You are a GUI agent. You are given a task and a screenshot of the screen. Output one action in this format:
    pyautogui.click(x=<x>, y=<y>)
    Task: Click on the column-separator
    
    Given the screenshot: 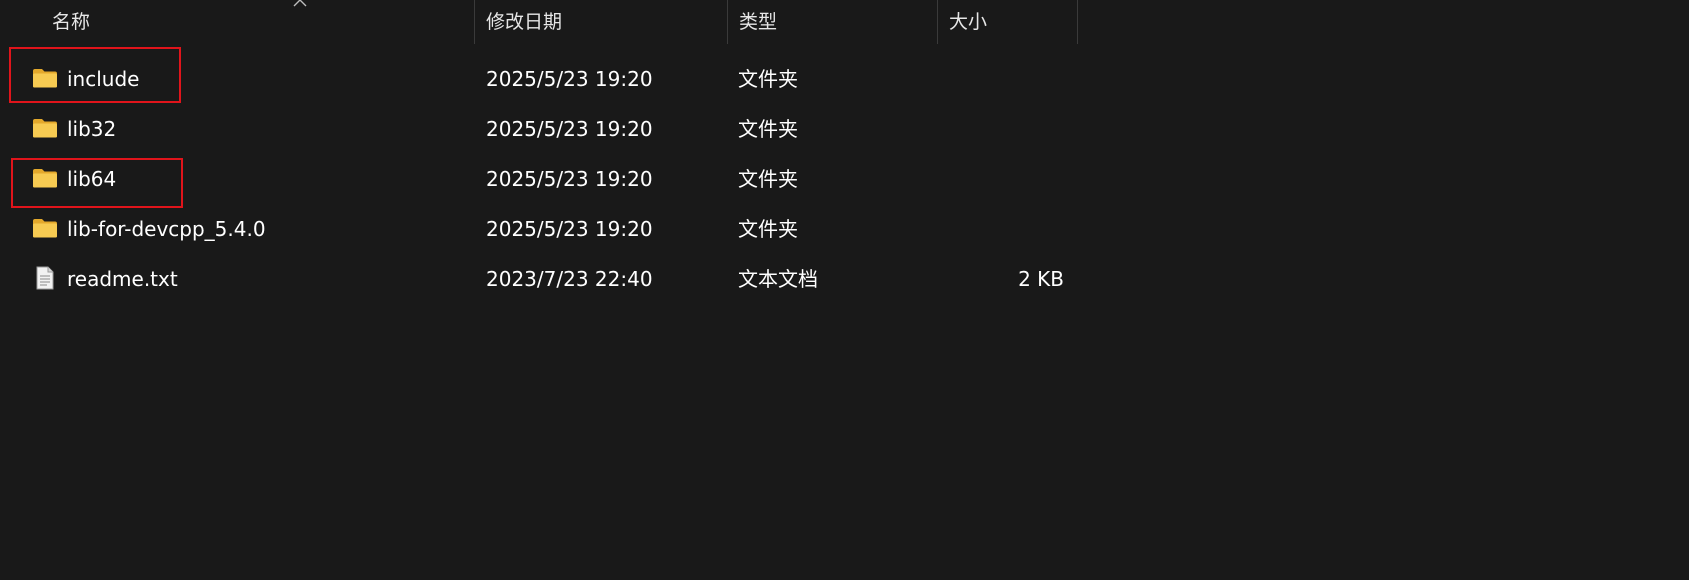 What is the action you would take?
    pyautogui.click(x=1077, y=22)
    